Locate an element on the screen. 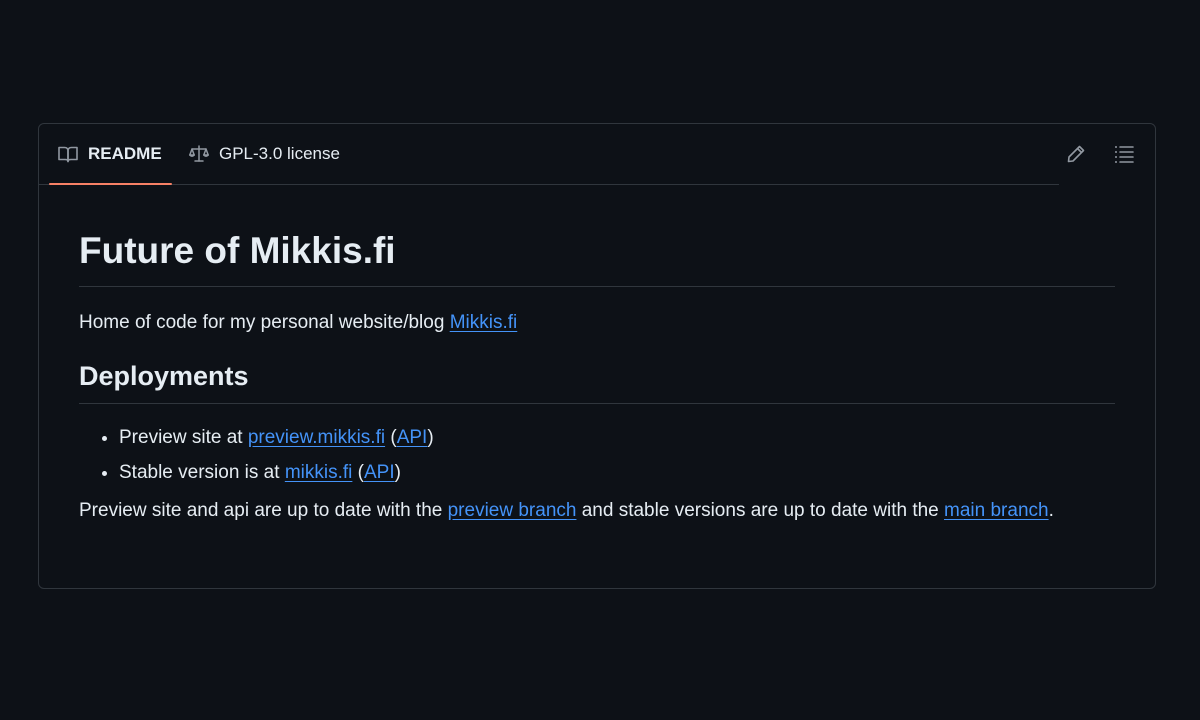 The width and height of the screenshot is (1200, 720). list-unordered-icon is located at coordinates (1124, 154).